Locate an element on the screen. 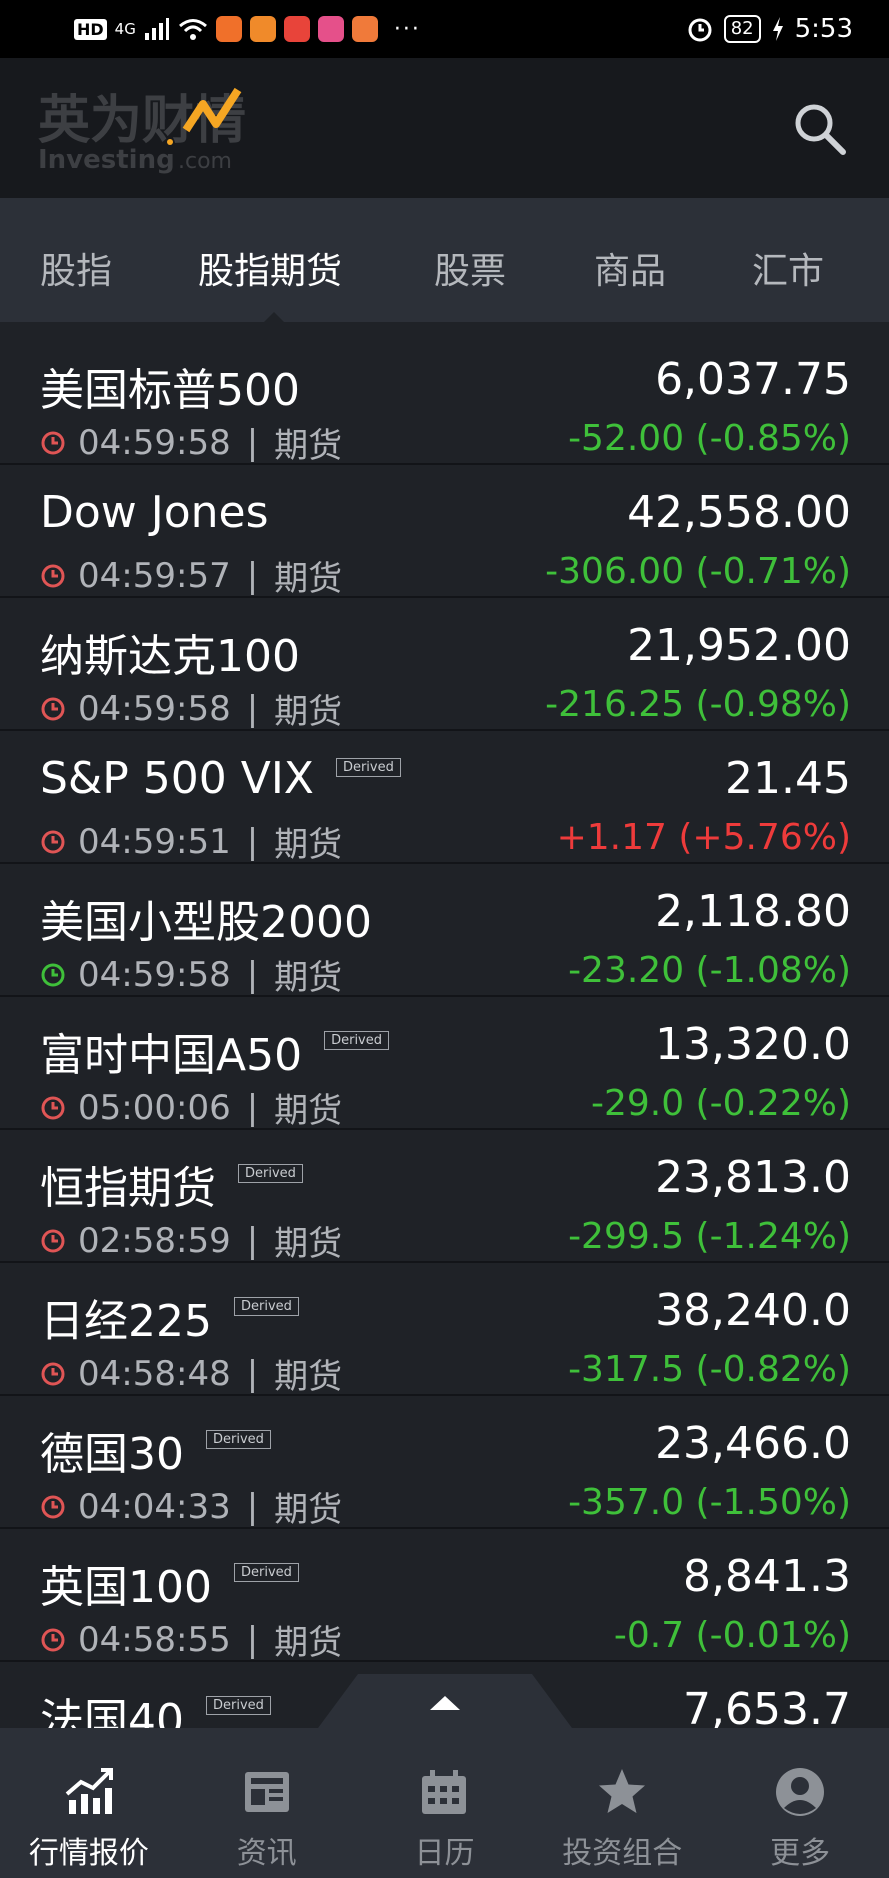 The height and width of the screenshot is (1878, 889). instrument-meta: 04:59:57 | 期货 is located at coordinates (191, 575).